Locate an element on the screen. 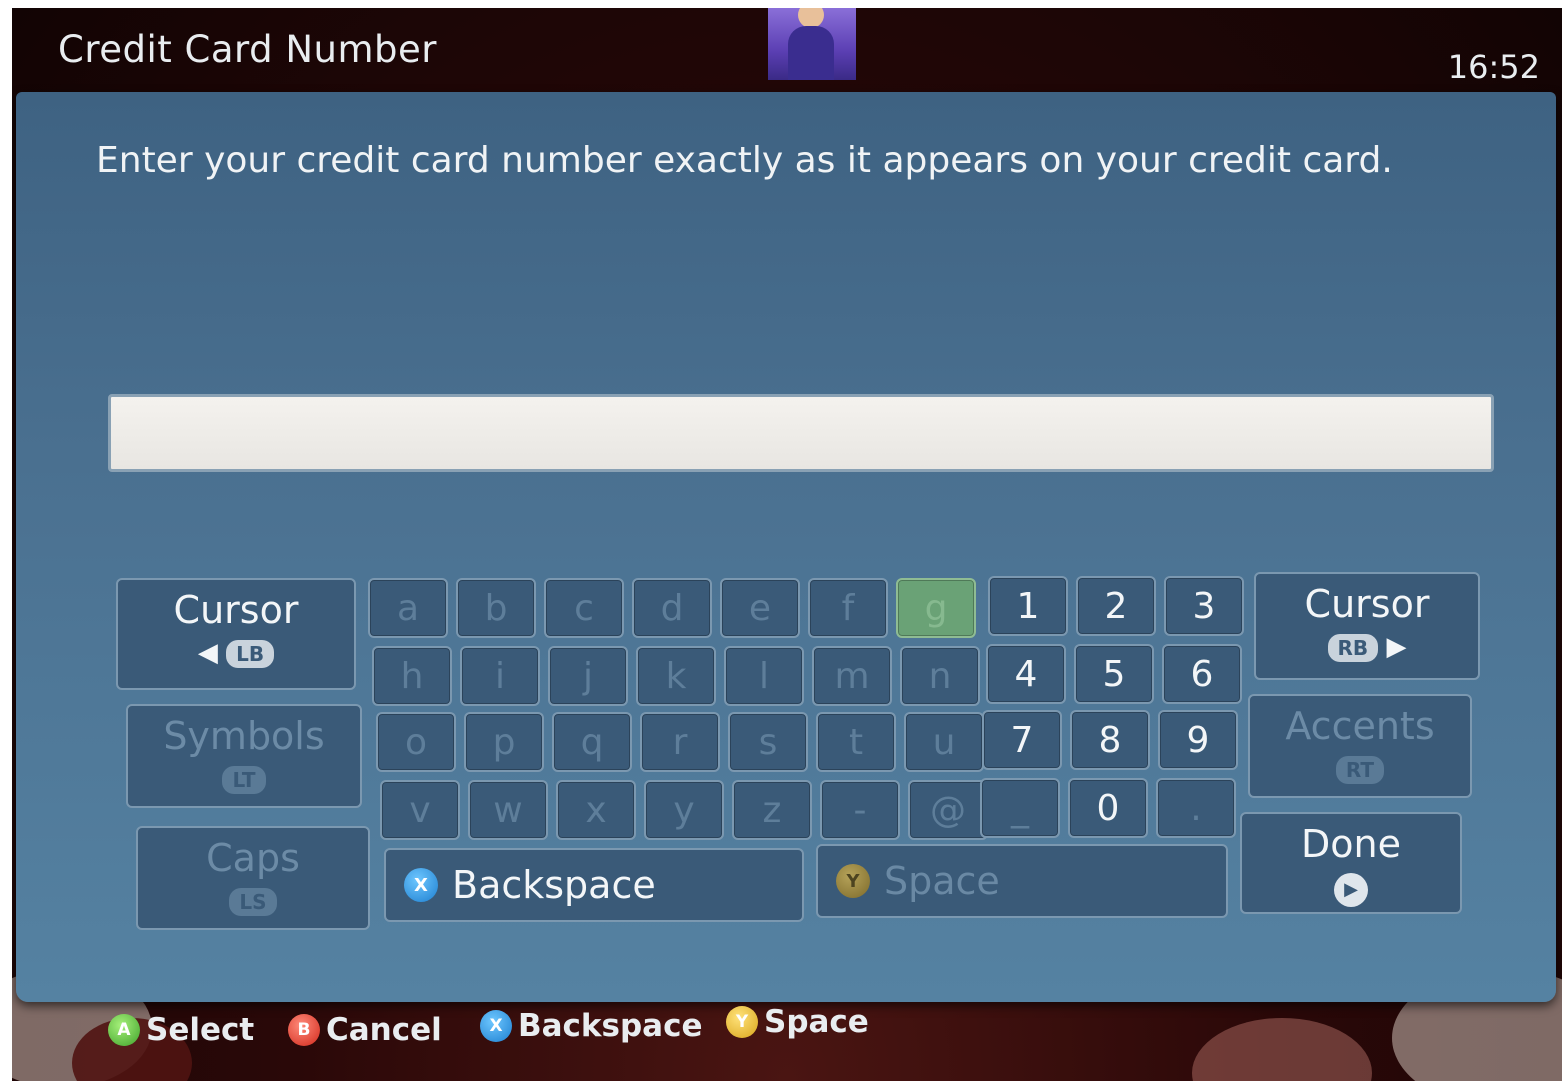 The height and width of the screenshot is (1081, 1562). key-n: n is located at coordinates (940, 676).